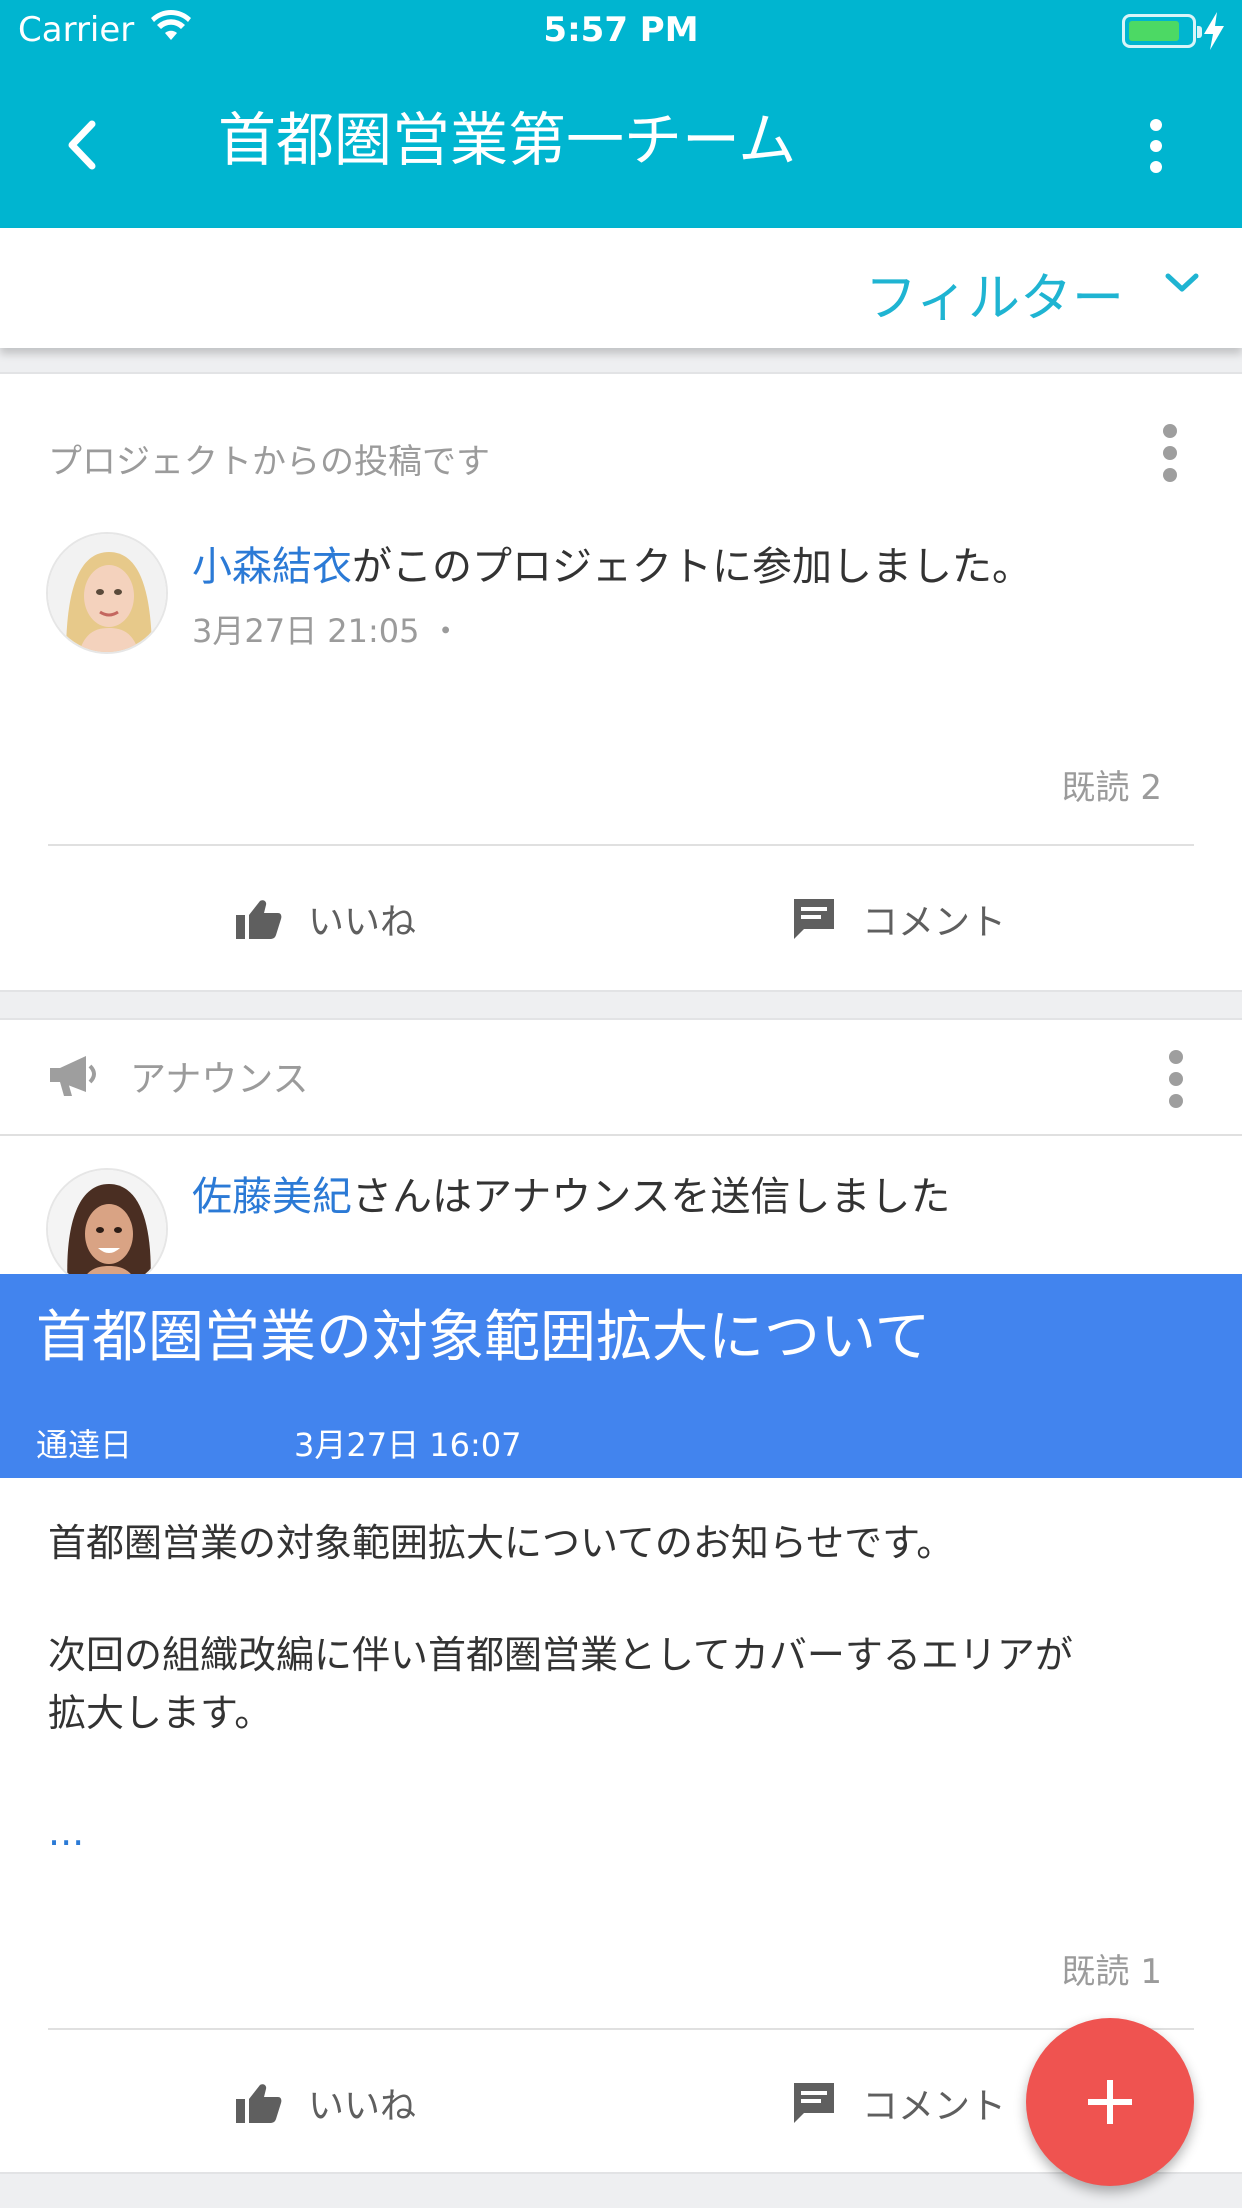 This screenshot has height=2208, width=1242. What do you see at coordinates (1162, 31) in the screenshot?
I see `battery-icon` at bounding box center [1162, 31].